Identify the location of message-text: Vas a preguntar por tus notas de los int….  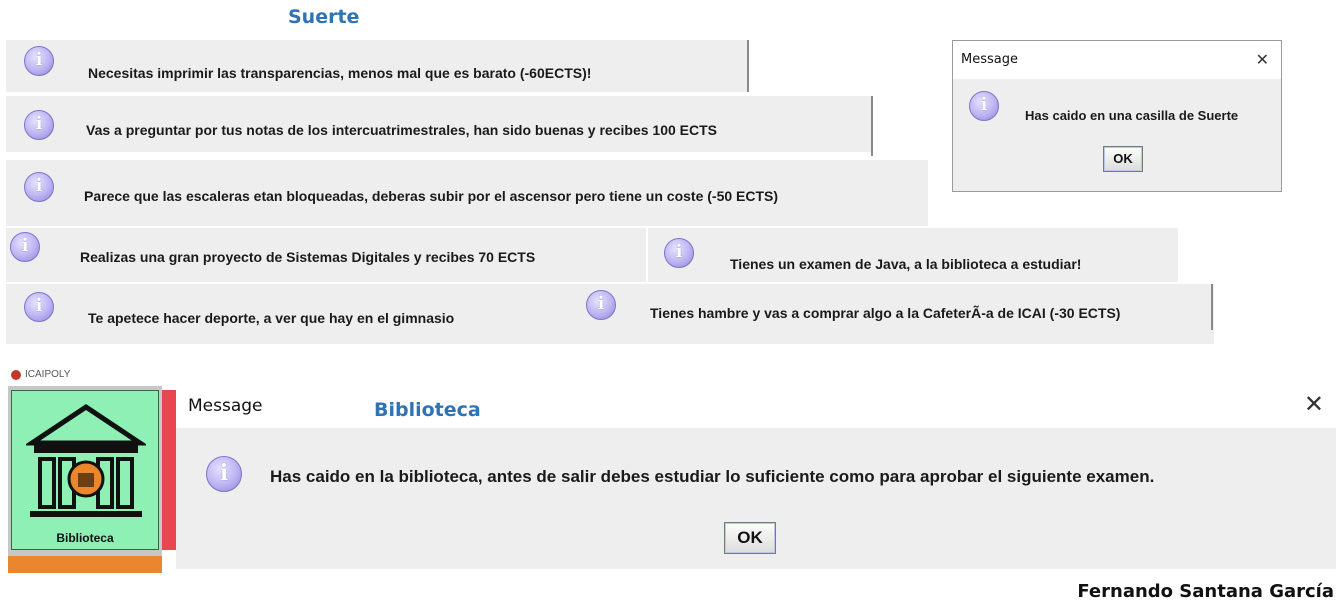
(401, 130).